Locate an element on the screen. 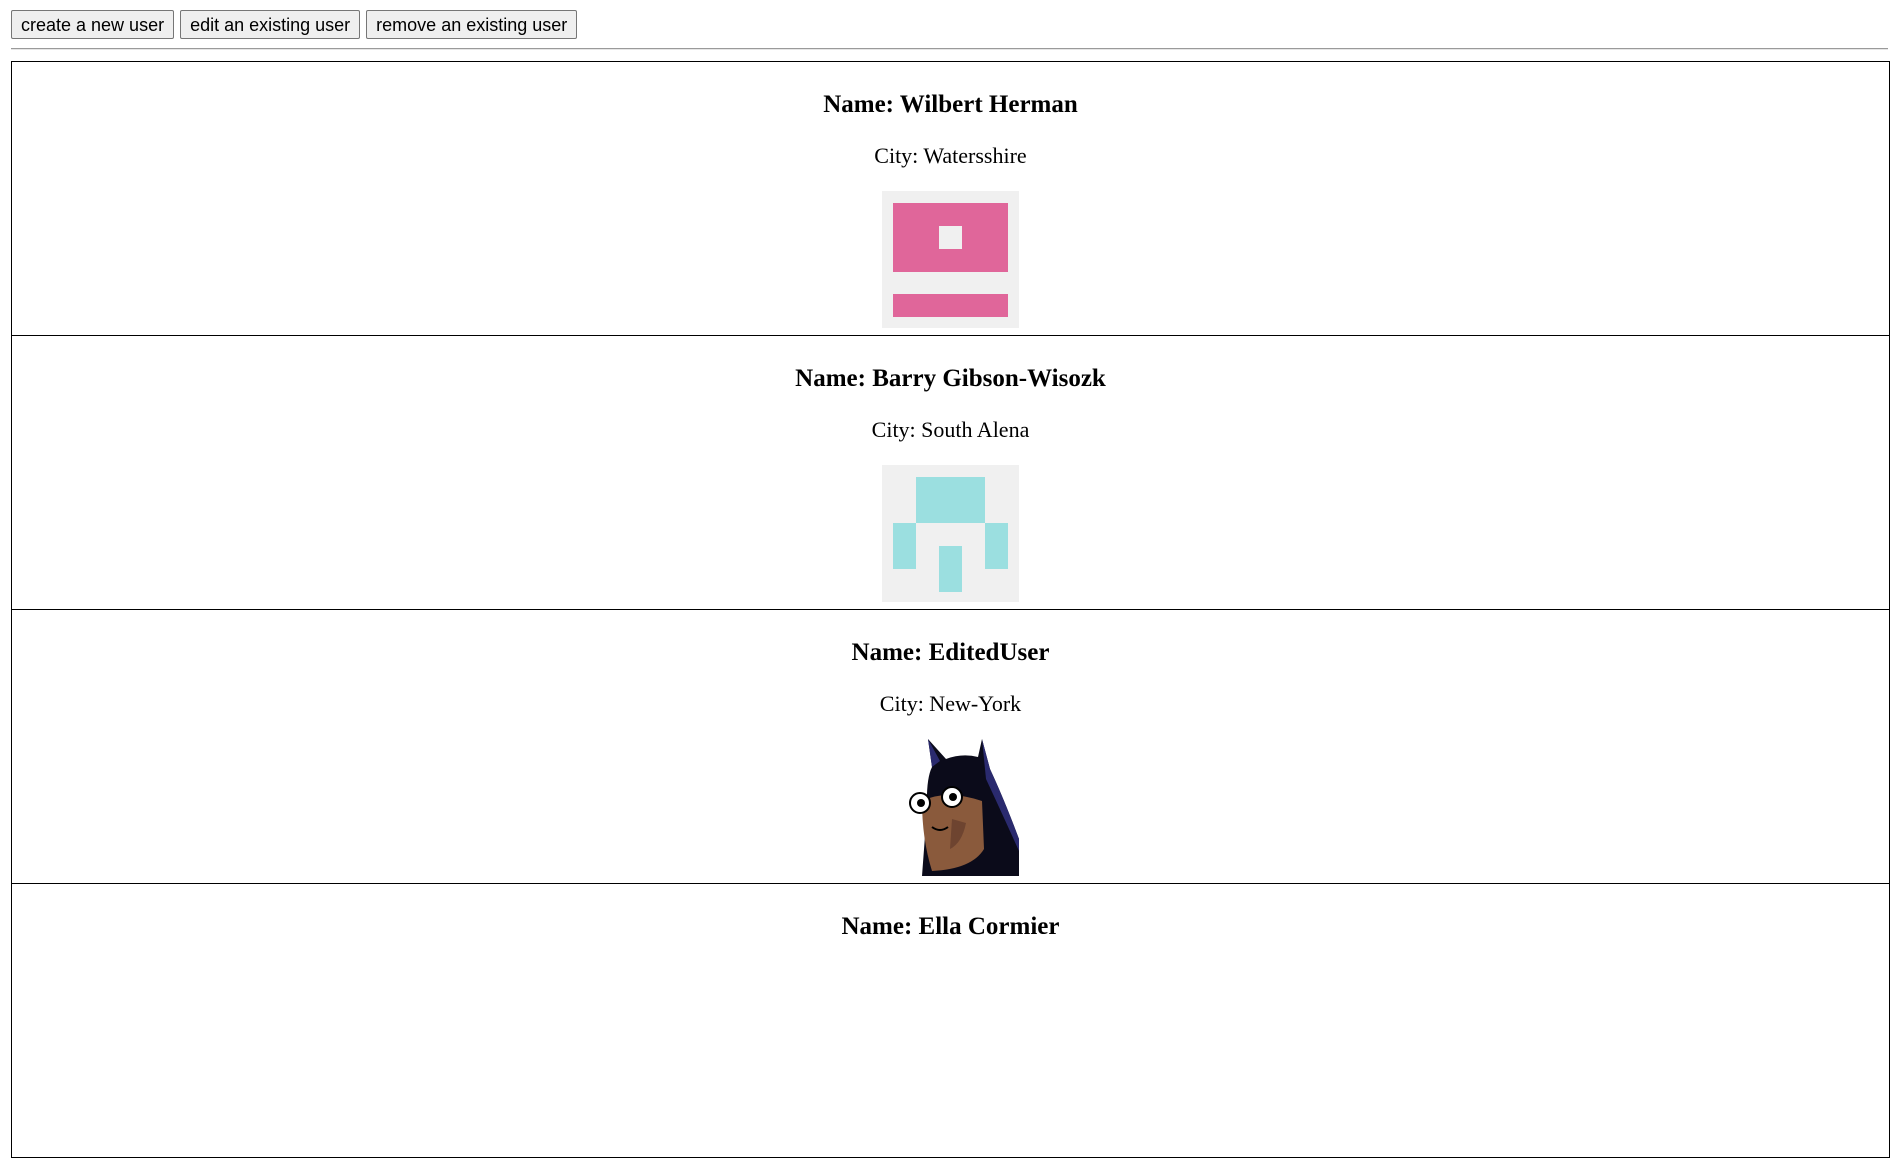 This screenshot has height=1158, width=1897. user-city: City: South Alena is located at coordinates (950, 429).